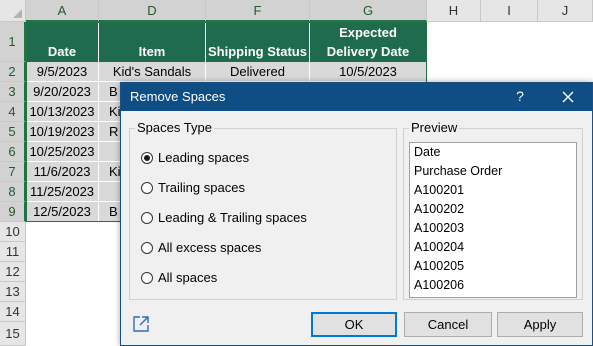  Describe the element at coordinates (62, 92) in the screenshot. I see `cell-date: 9/20/2023` at that location.